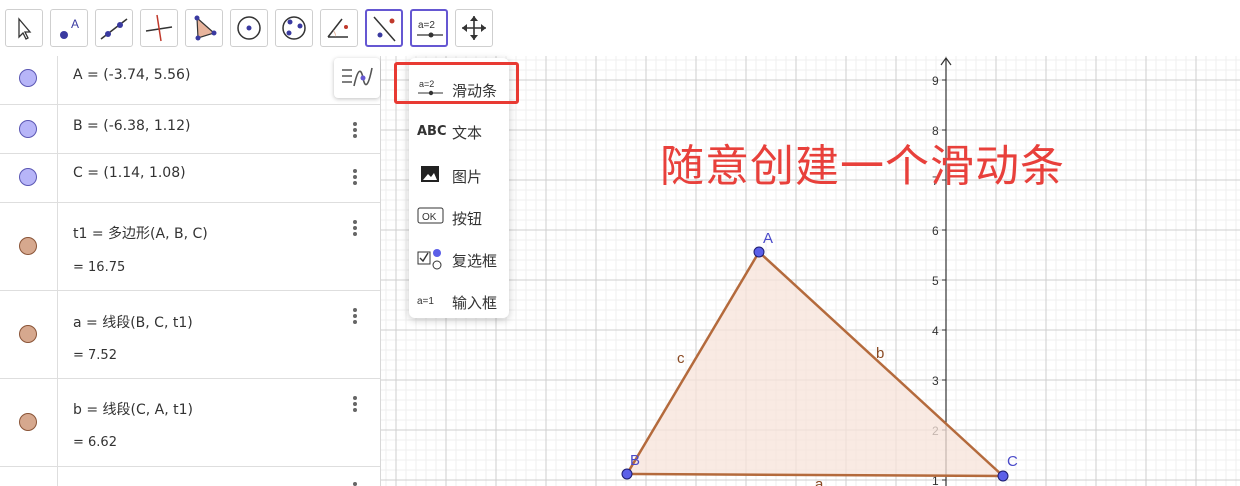  Describe the element at coordinates (190, 247) in the screenshot. I see `algebra-row-polygon-t1: t1 = 多边形(A, B, C) = 16.75` at that location.